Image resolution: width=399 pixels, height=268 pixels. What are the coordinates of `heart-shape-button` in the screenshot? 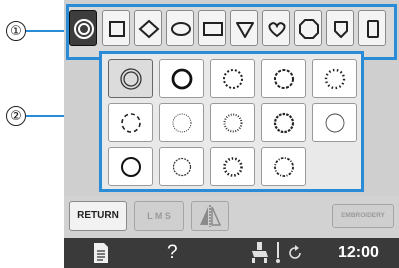 It's located at (276, 28).